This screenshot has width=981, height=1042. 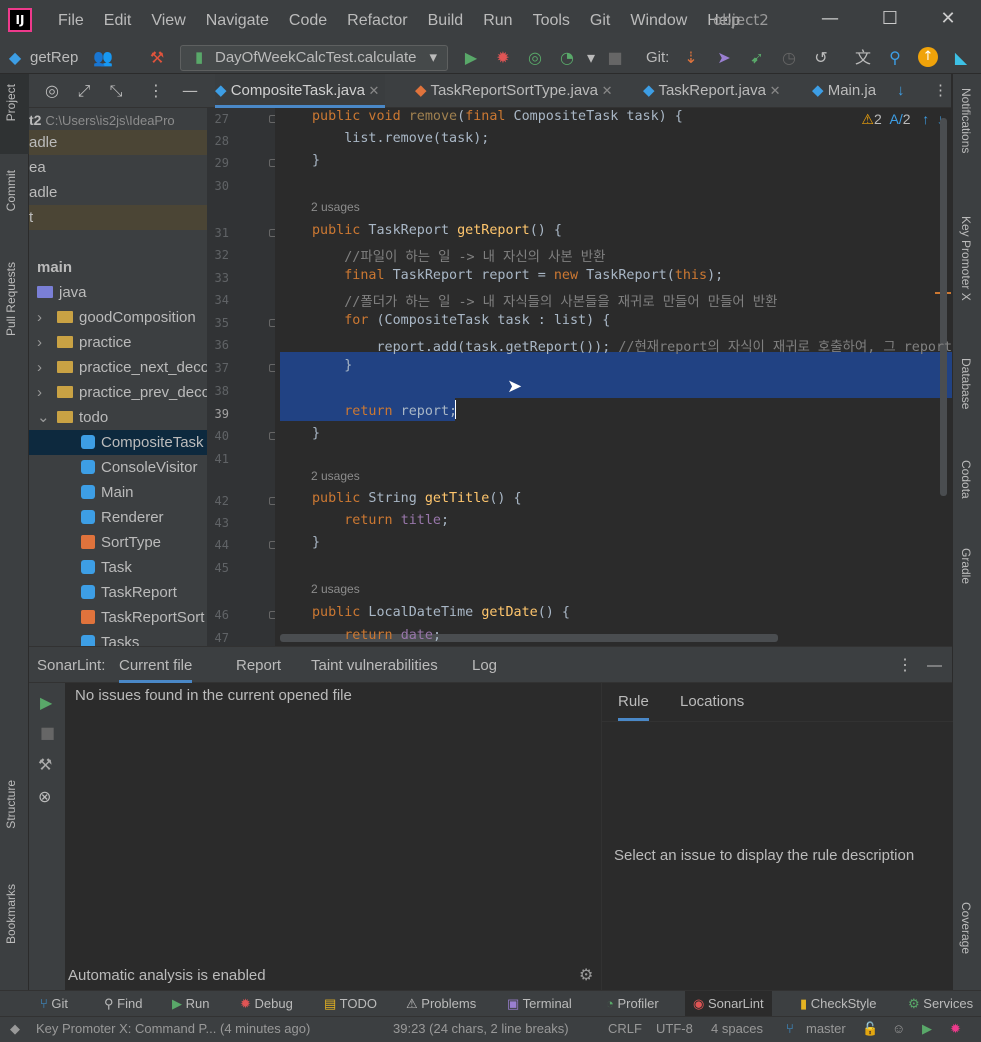 I want to click on tool-window-debug: ✹ Debug, so click(x=266, y=1004).